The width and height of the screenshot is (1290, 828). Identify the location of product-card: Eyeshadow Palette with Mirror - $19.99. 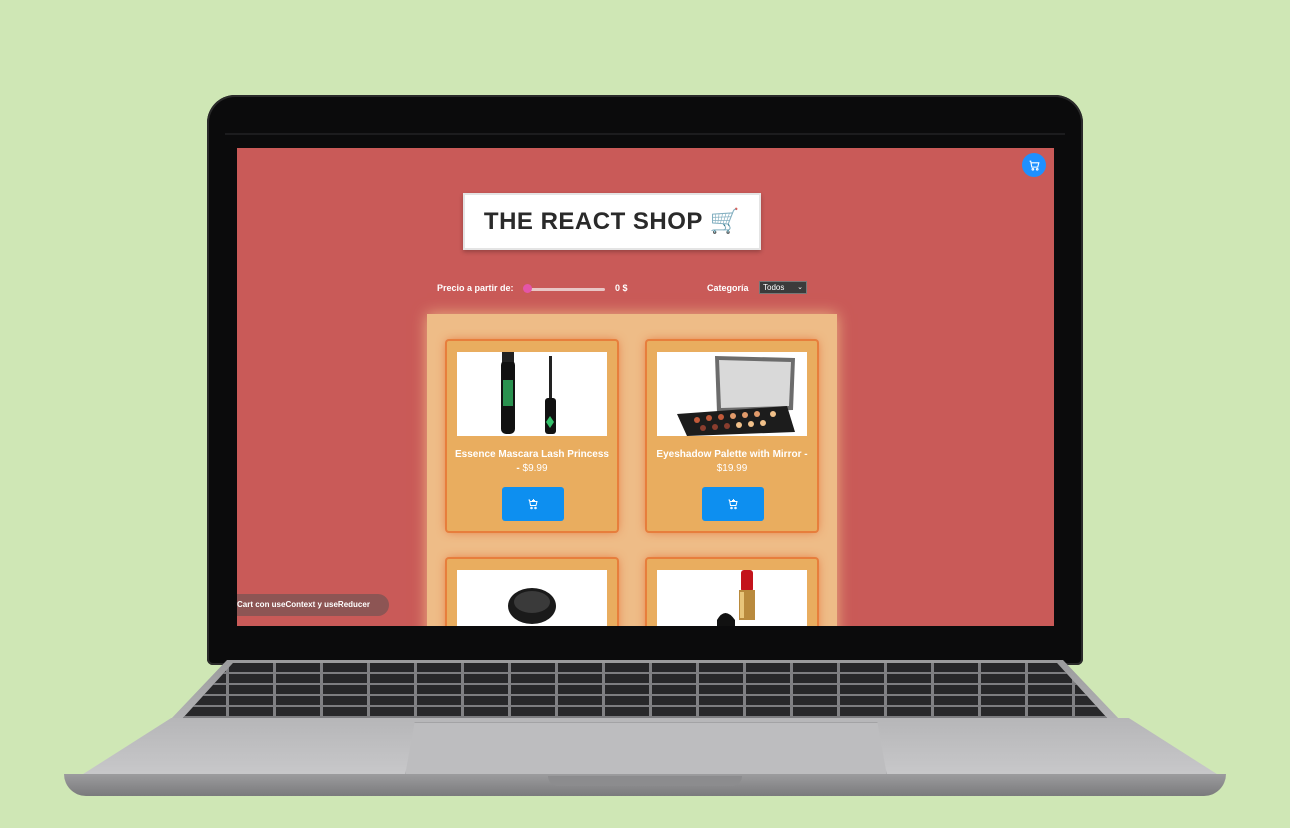
(732, 436).